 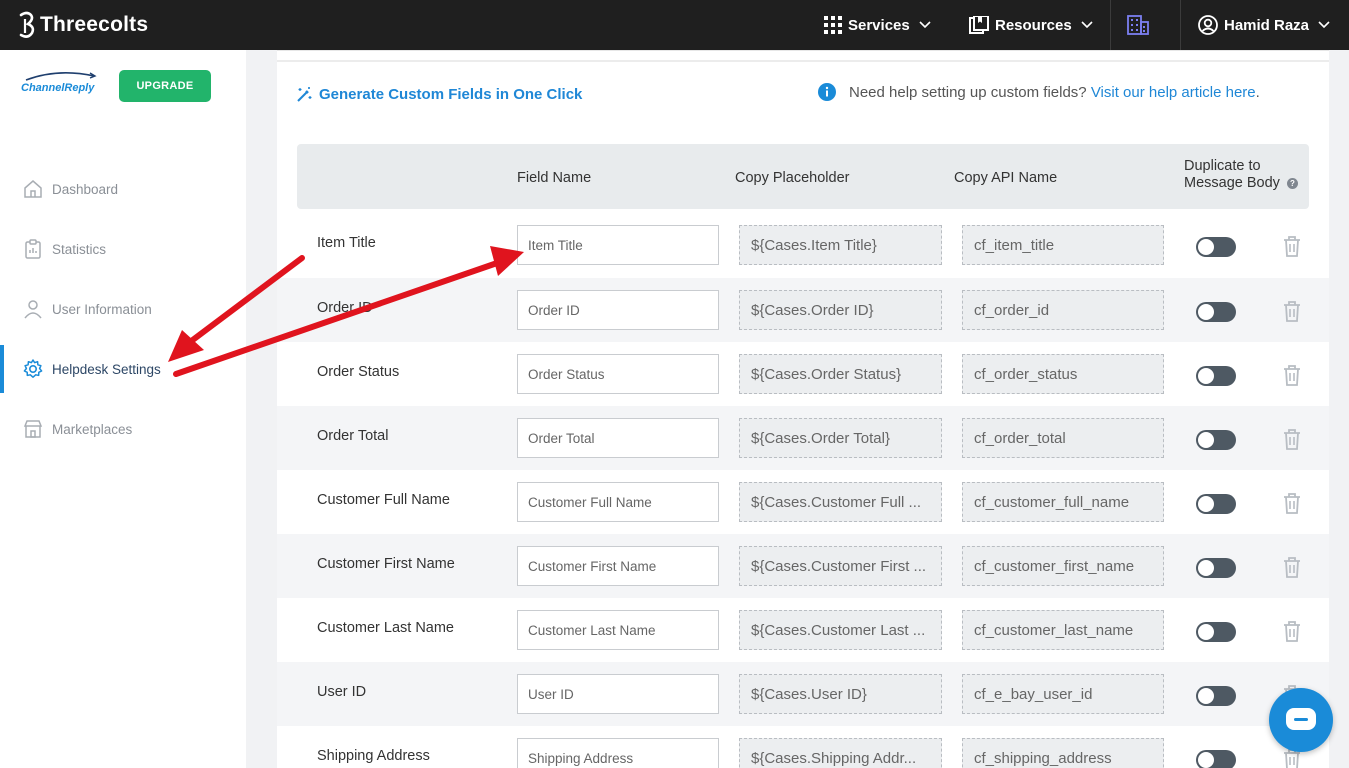 I want to click on chat-support-button, so click(x=1301, y=720).